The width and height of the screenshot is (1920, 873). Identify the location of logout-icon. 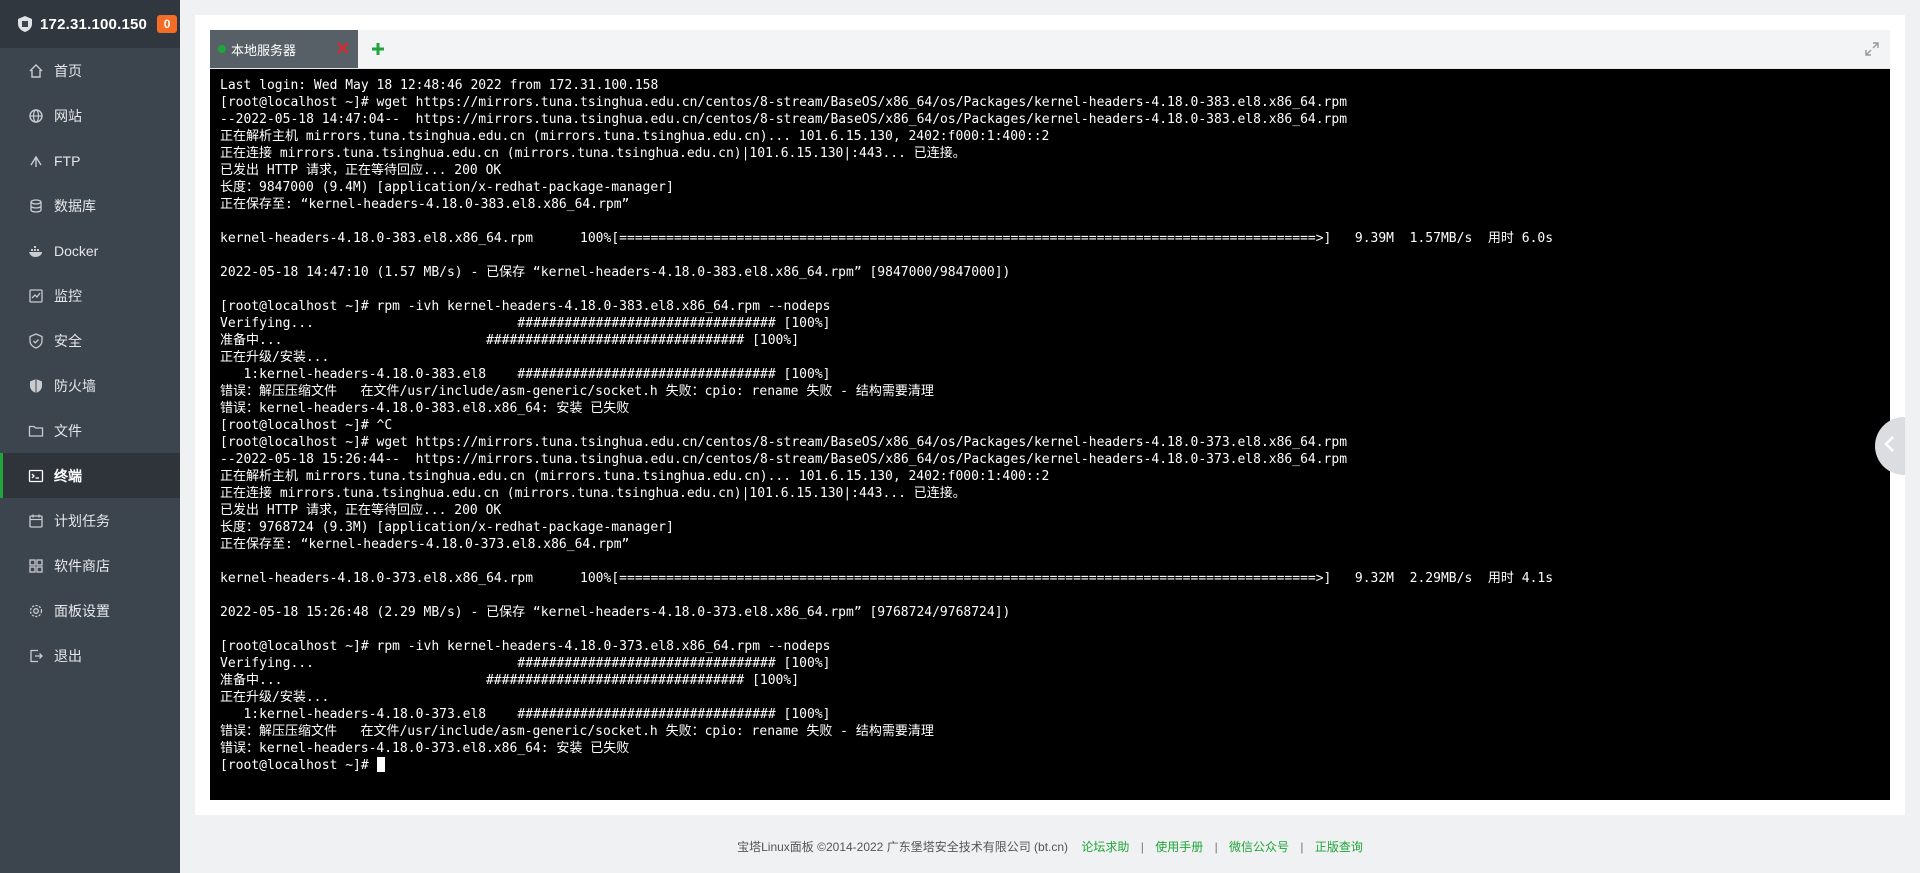
(36, 656).